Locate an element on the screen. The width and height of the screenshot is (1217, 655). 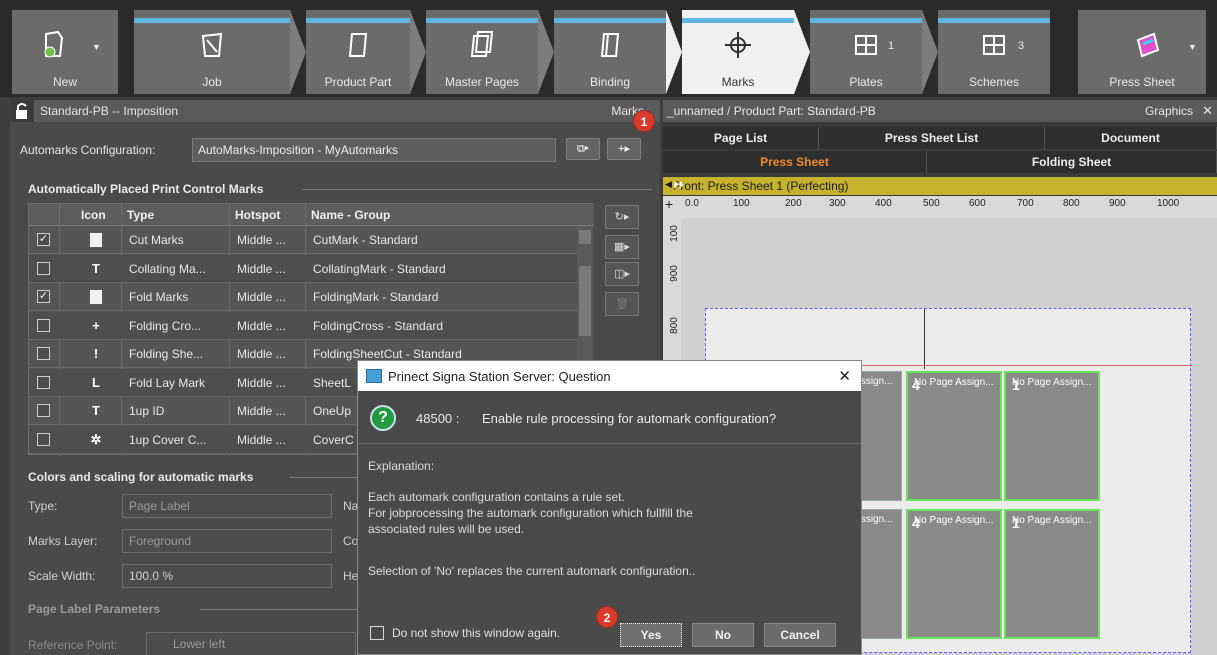
do-not-show-label: Do not show this window again. is located at coordinates (476, 633).